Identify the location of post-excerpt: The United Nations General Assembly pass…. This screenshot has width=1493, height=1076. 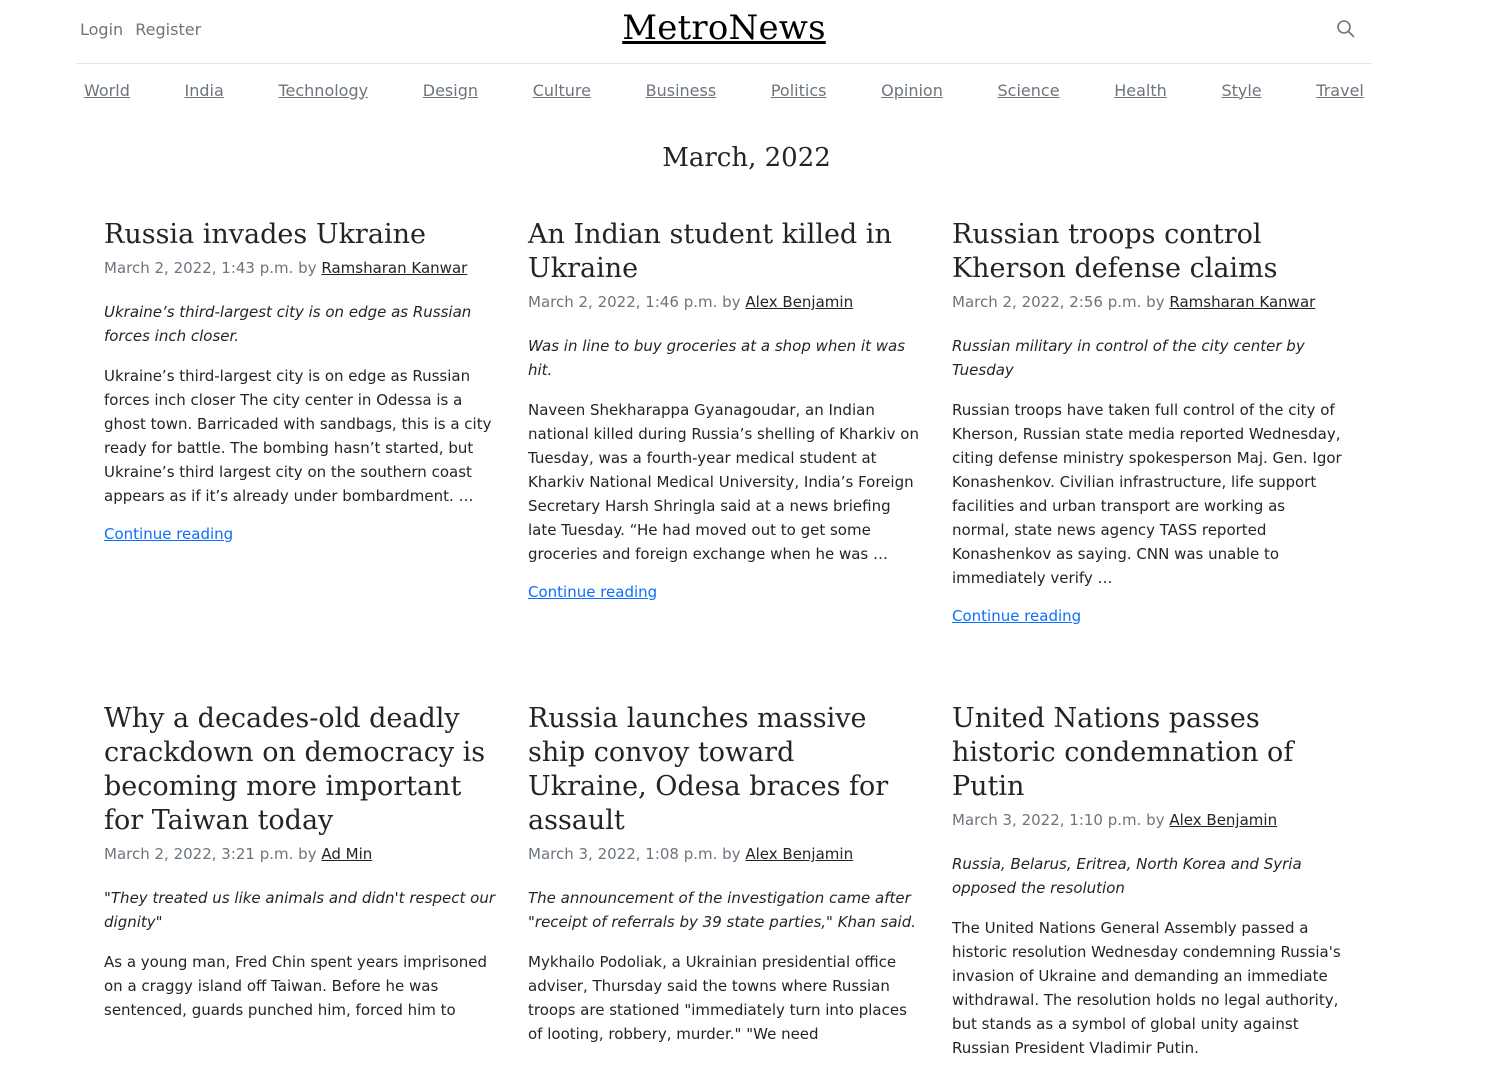
(1146, 988).